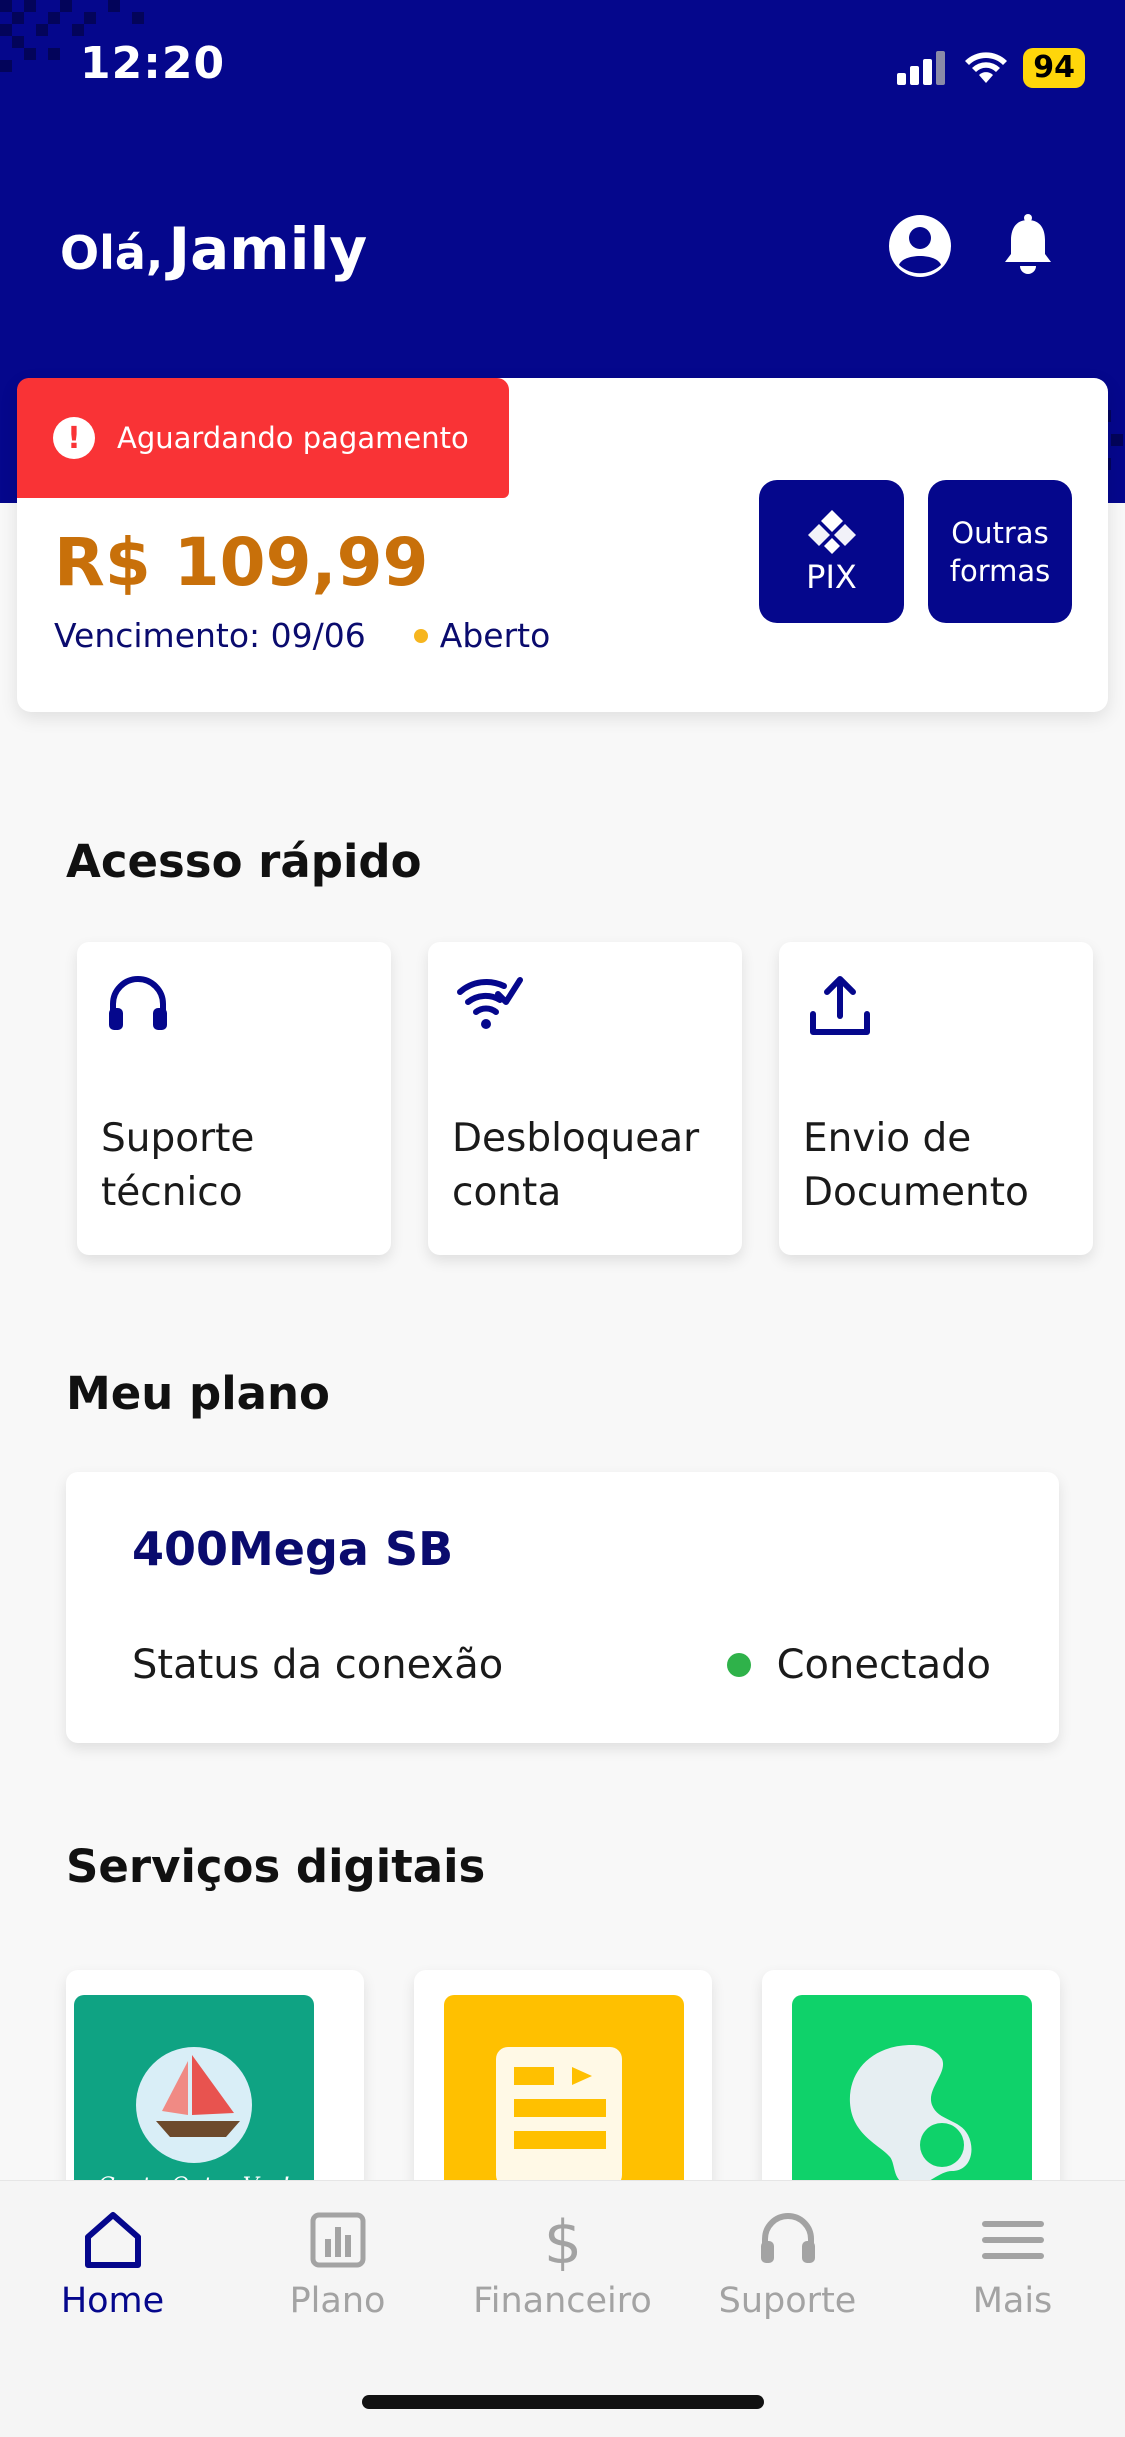 The image size is (1125, 2437). I want to click on wifi-check-icon, so click(490, 1003).